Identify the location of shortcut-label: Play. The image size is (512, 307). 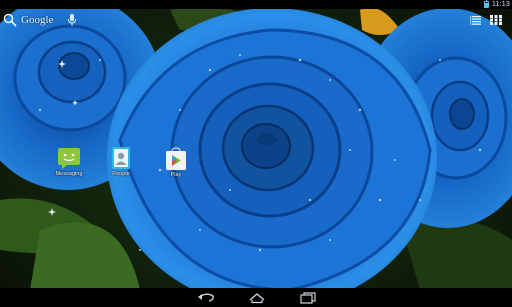
(176, 175).